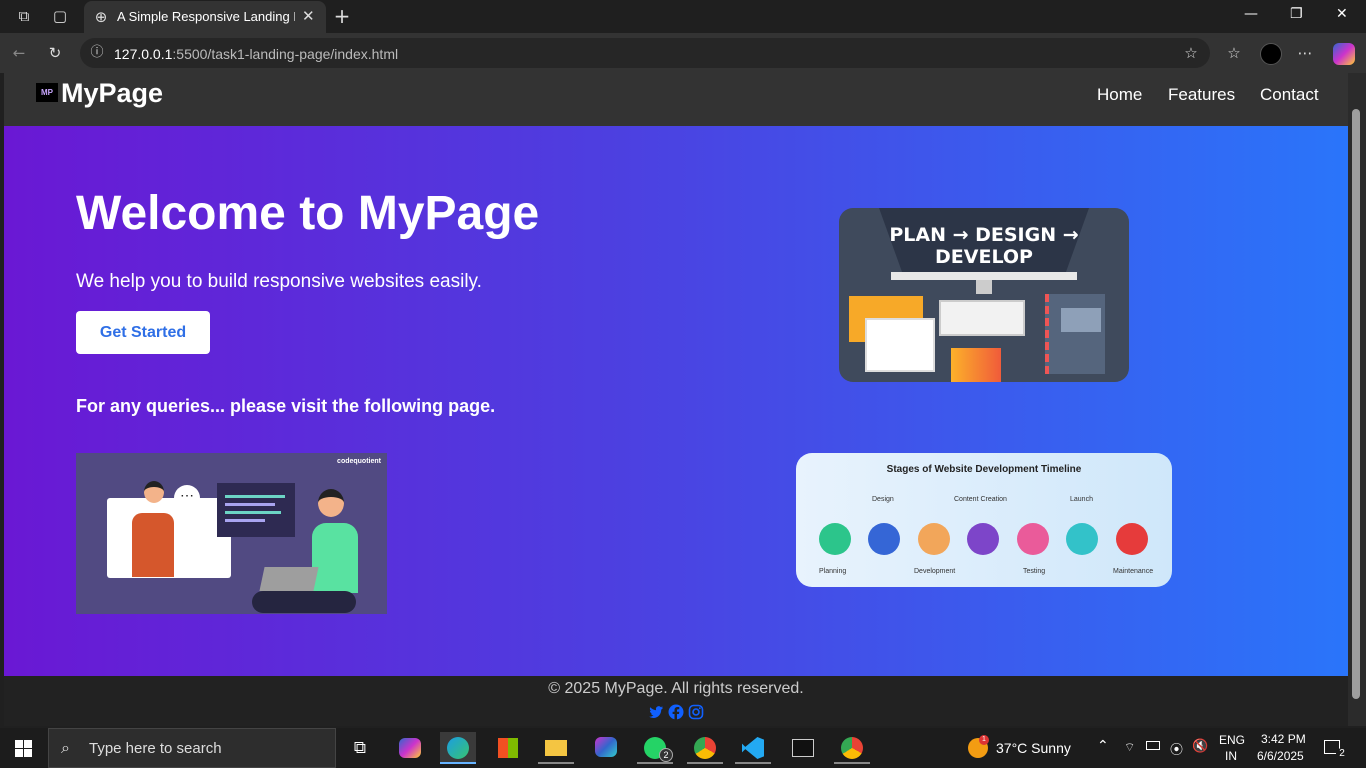  What do you see at coordinates (696, 712) in the screenshot?
I see `instagram-icon` at bounding box center [696, 712].